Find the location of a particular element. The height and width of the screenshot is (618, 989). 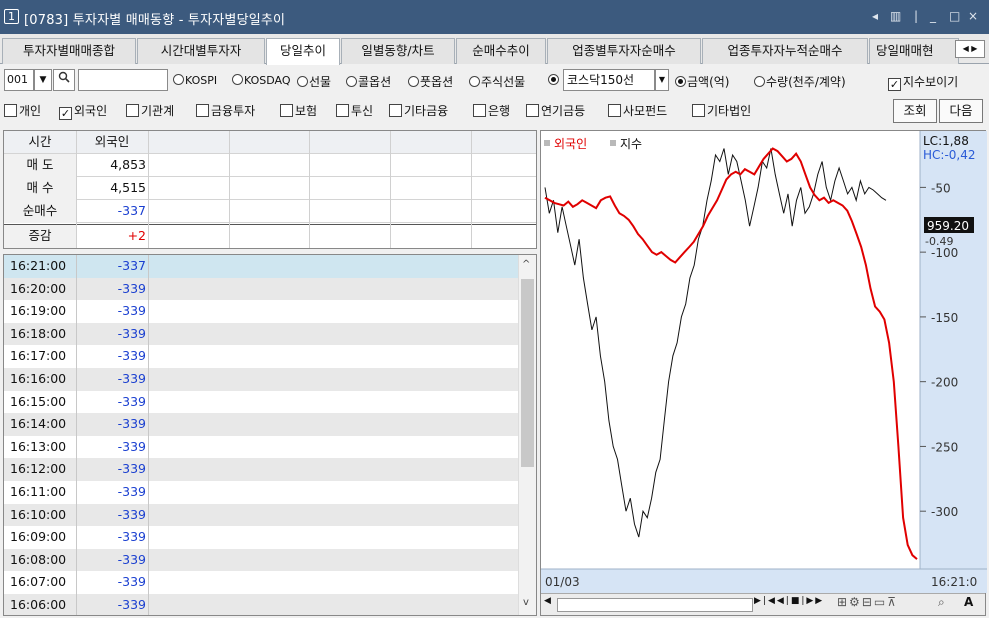

index-toggle-checkbox: ✓ 지수보이기 is located at coordinates (923, 82).